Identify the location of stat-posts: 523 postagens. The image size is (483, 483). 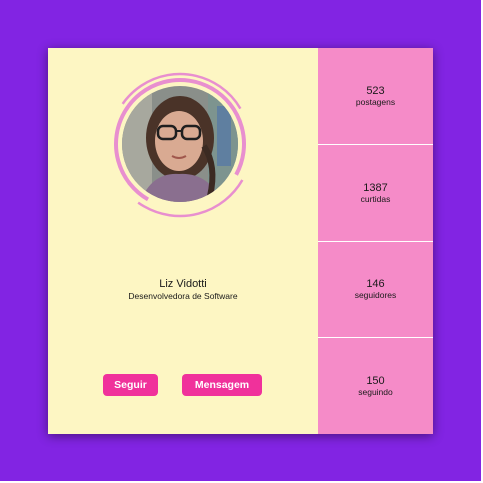
(375, 96).